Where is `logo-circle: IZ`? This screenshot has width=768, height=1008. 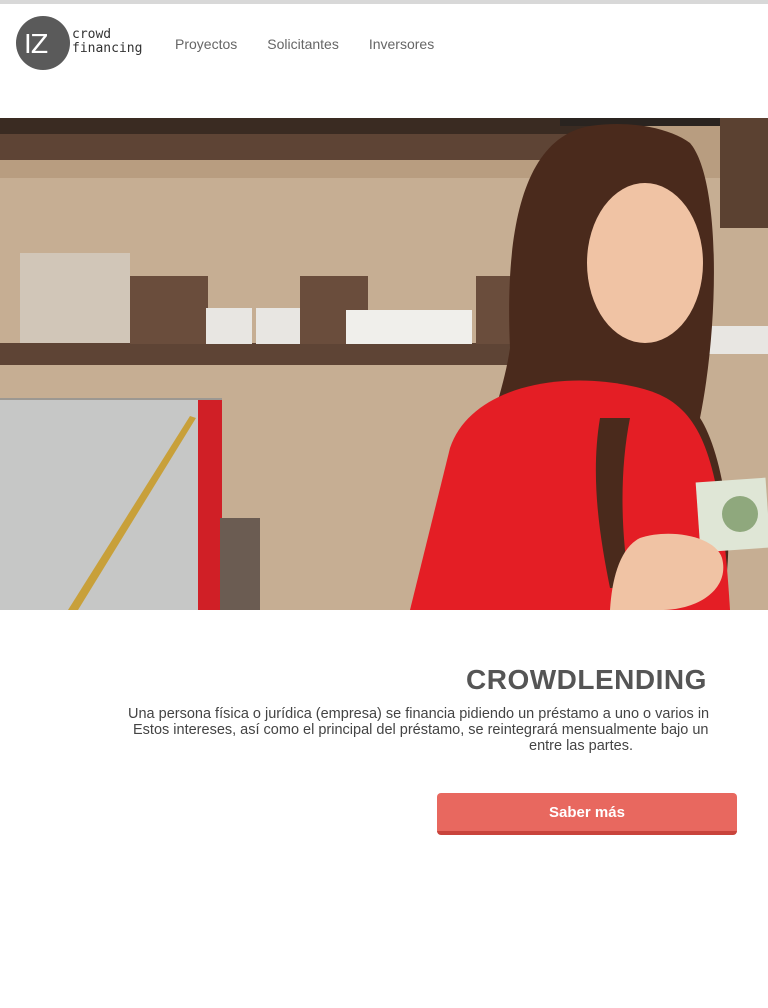 logo-circle: IZ is located at coordinates (43, 43).